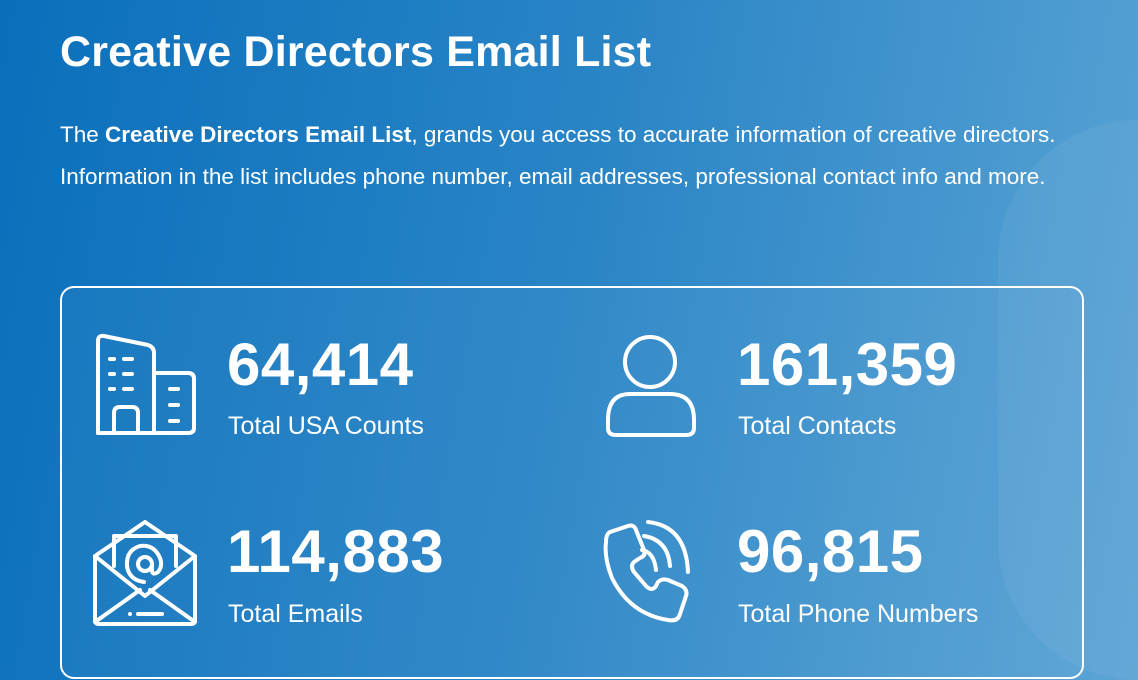 The image size is (1138, 680). I want to click on stat-label: Total Phone Numbers, so click(858, 614).